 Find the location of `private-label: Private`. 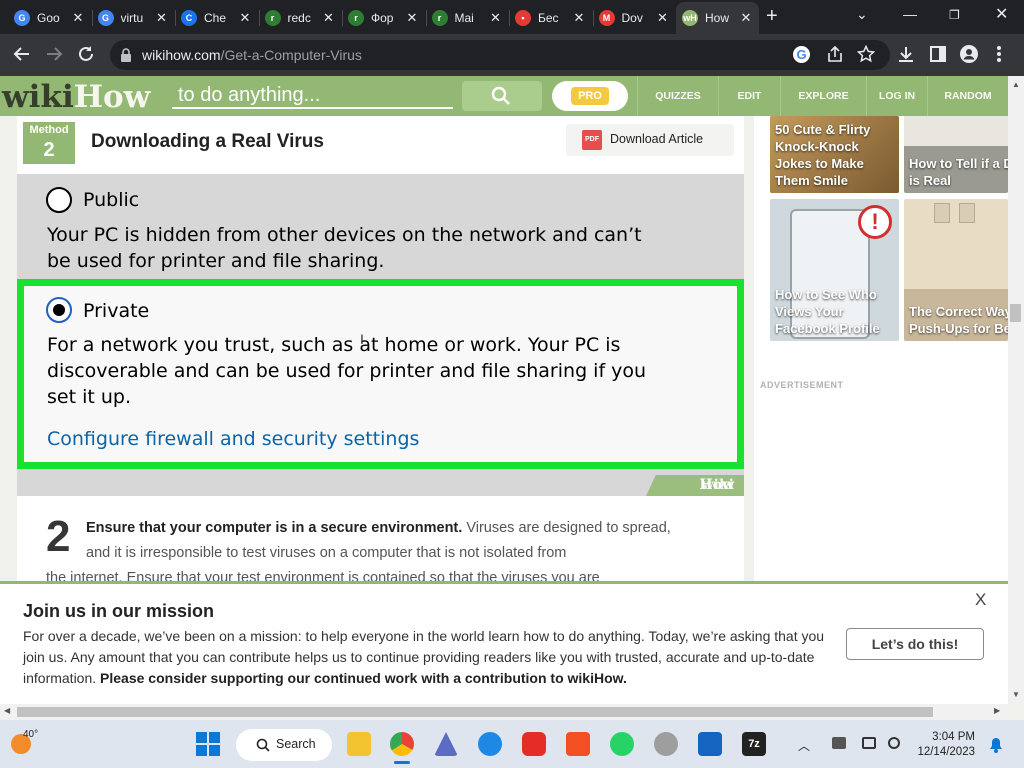

private-label: Private is located at coordinates (116, 311).